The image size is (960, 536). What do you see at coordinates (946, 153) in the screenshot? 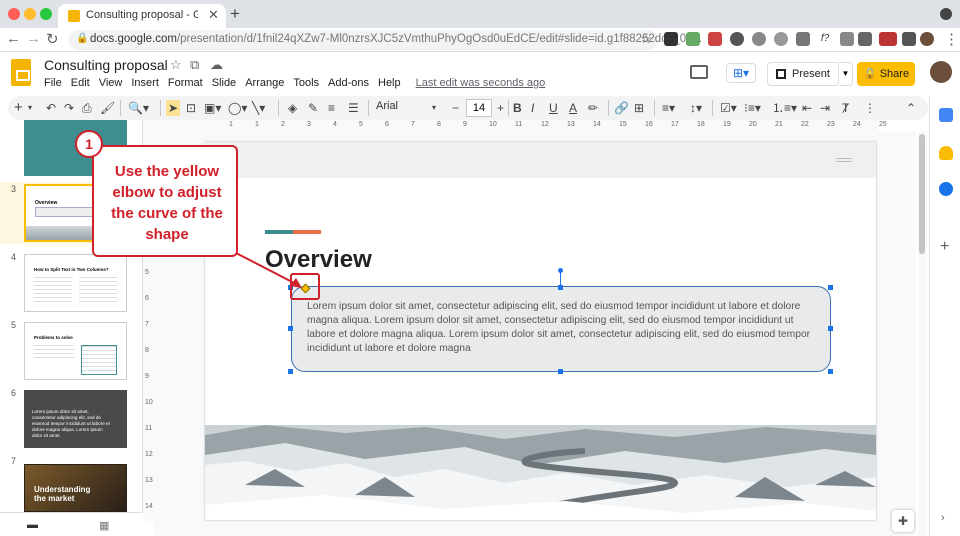
I see `keep-icon` at bounding box center [946, 153].